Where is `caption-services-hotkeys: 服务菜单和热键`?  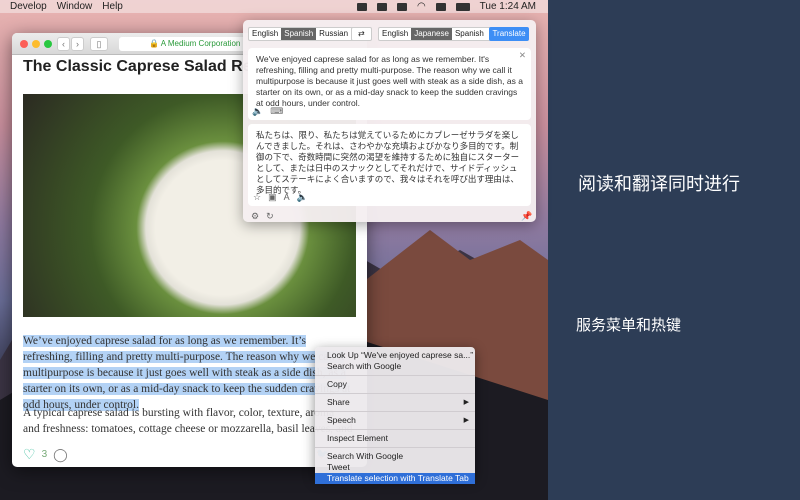 caption-services-hotkeys: 服务菜单和热键 is located at coordinates (629, 325).